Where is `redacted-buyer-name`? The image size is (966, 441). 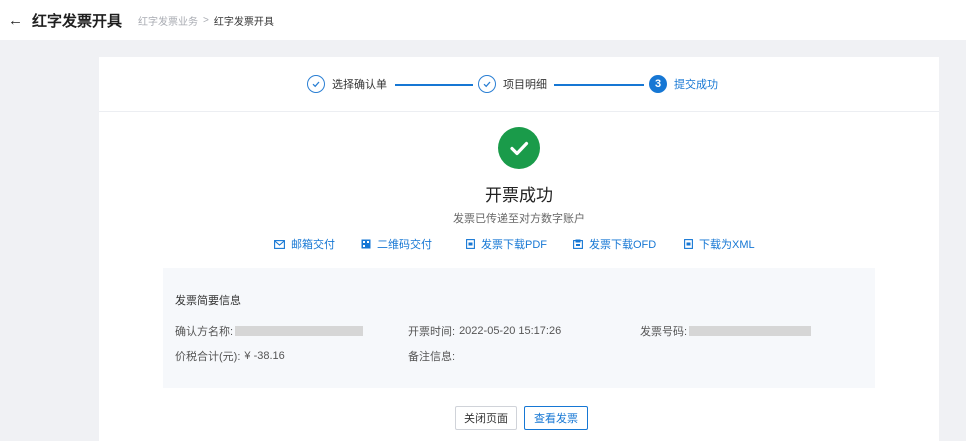 redacted-buyer-name is located at coordinates (299, 331).